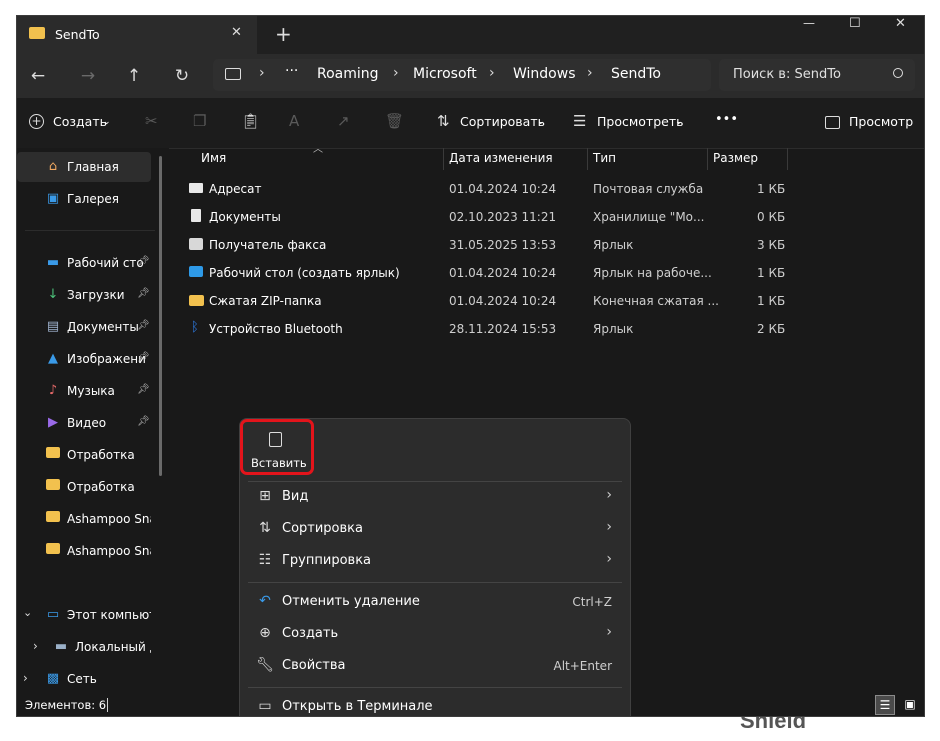  Describe the element at coordinates (53, 294) in the screenshot. I see `download-icon: ↓` at that location.